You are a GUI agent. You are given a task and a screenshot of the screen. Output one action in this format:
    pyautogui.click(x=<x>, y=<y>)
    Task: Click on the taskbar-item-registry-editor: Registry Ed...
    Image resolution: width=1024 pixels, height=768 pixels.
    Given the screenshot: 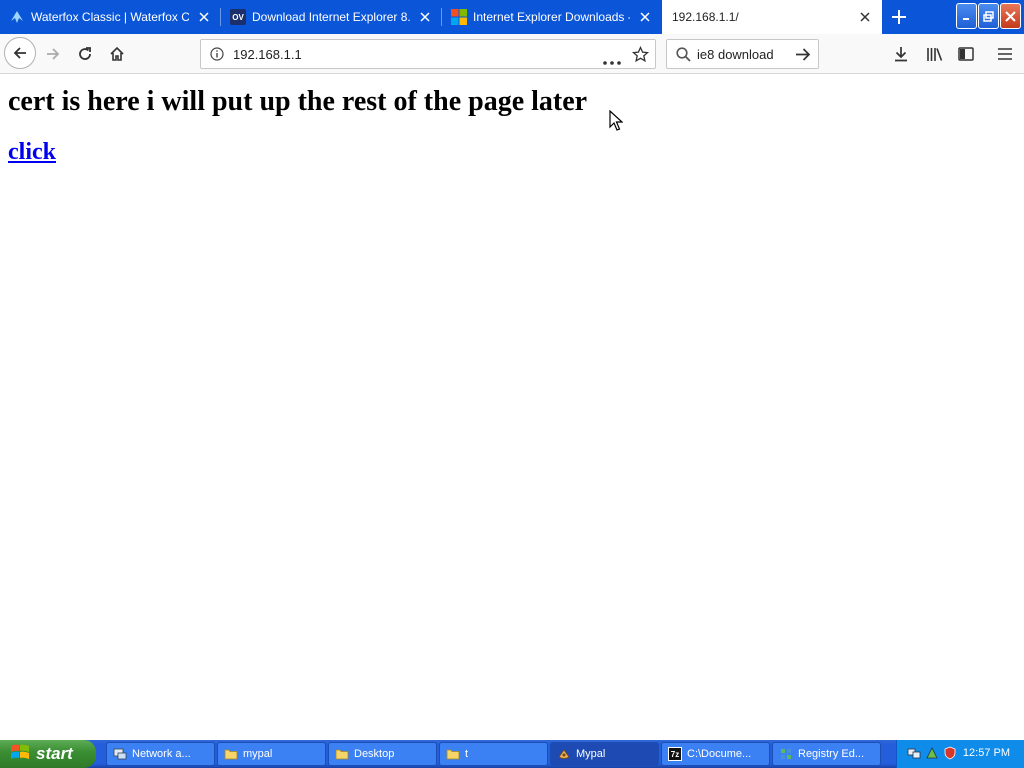 What is the action you would take?
    pyautogui.click(x=826, y=754)
    